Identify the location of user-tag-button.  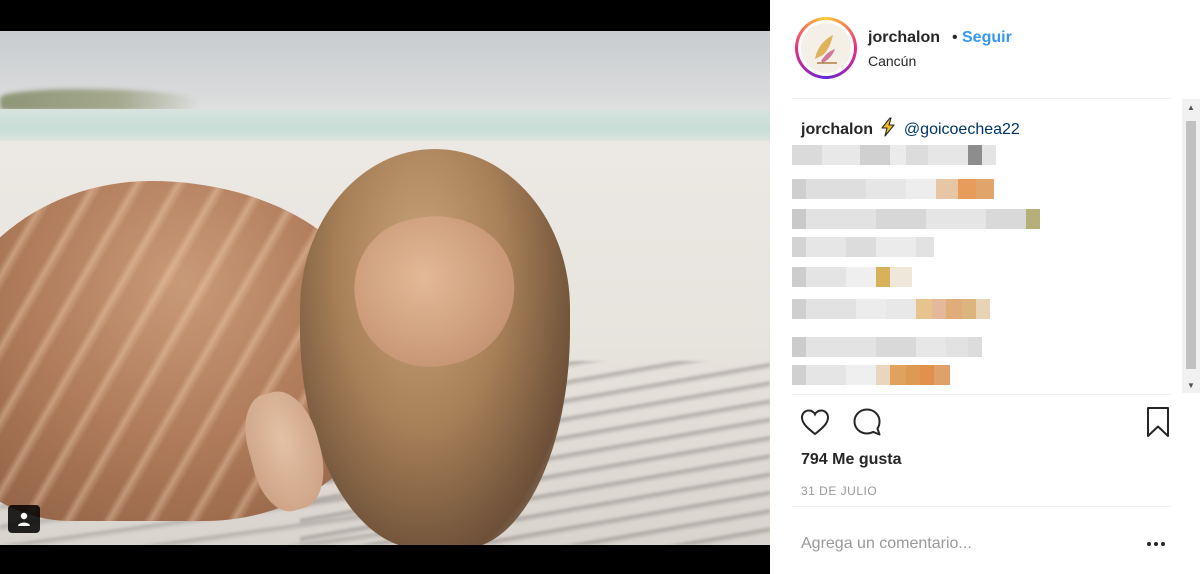
(24, 519).